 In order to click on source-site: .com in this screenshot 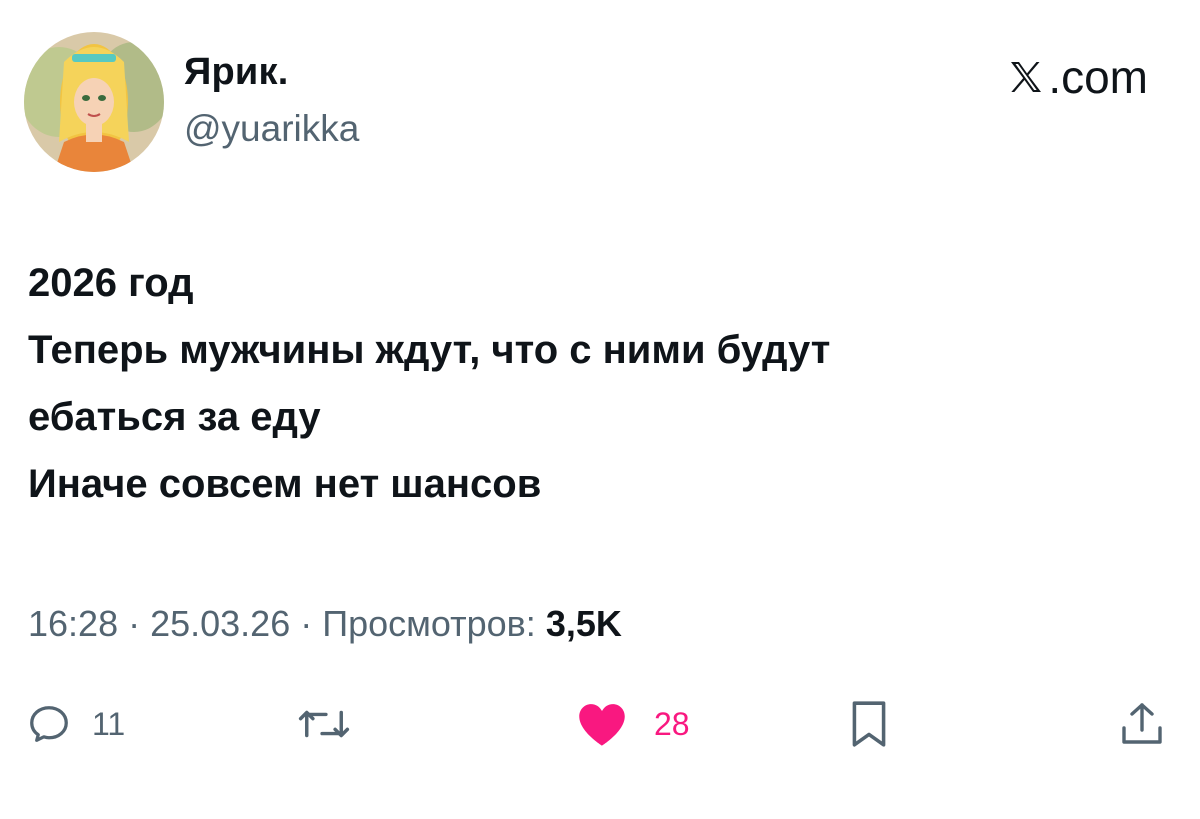, I will do `click(1077, 77)`.